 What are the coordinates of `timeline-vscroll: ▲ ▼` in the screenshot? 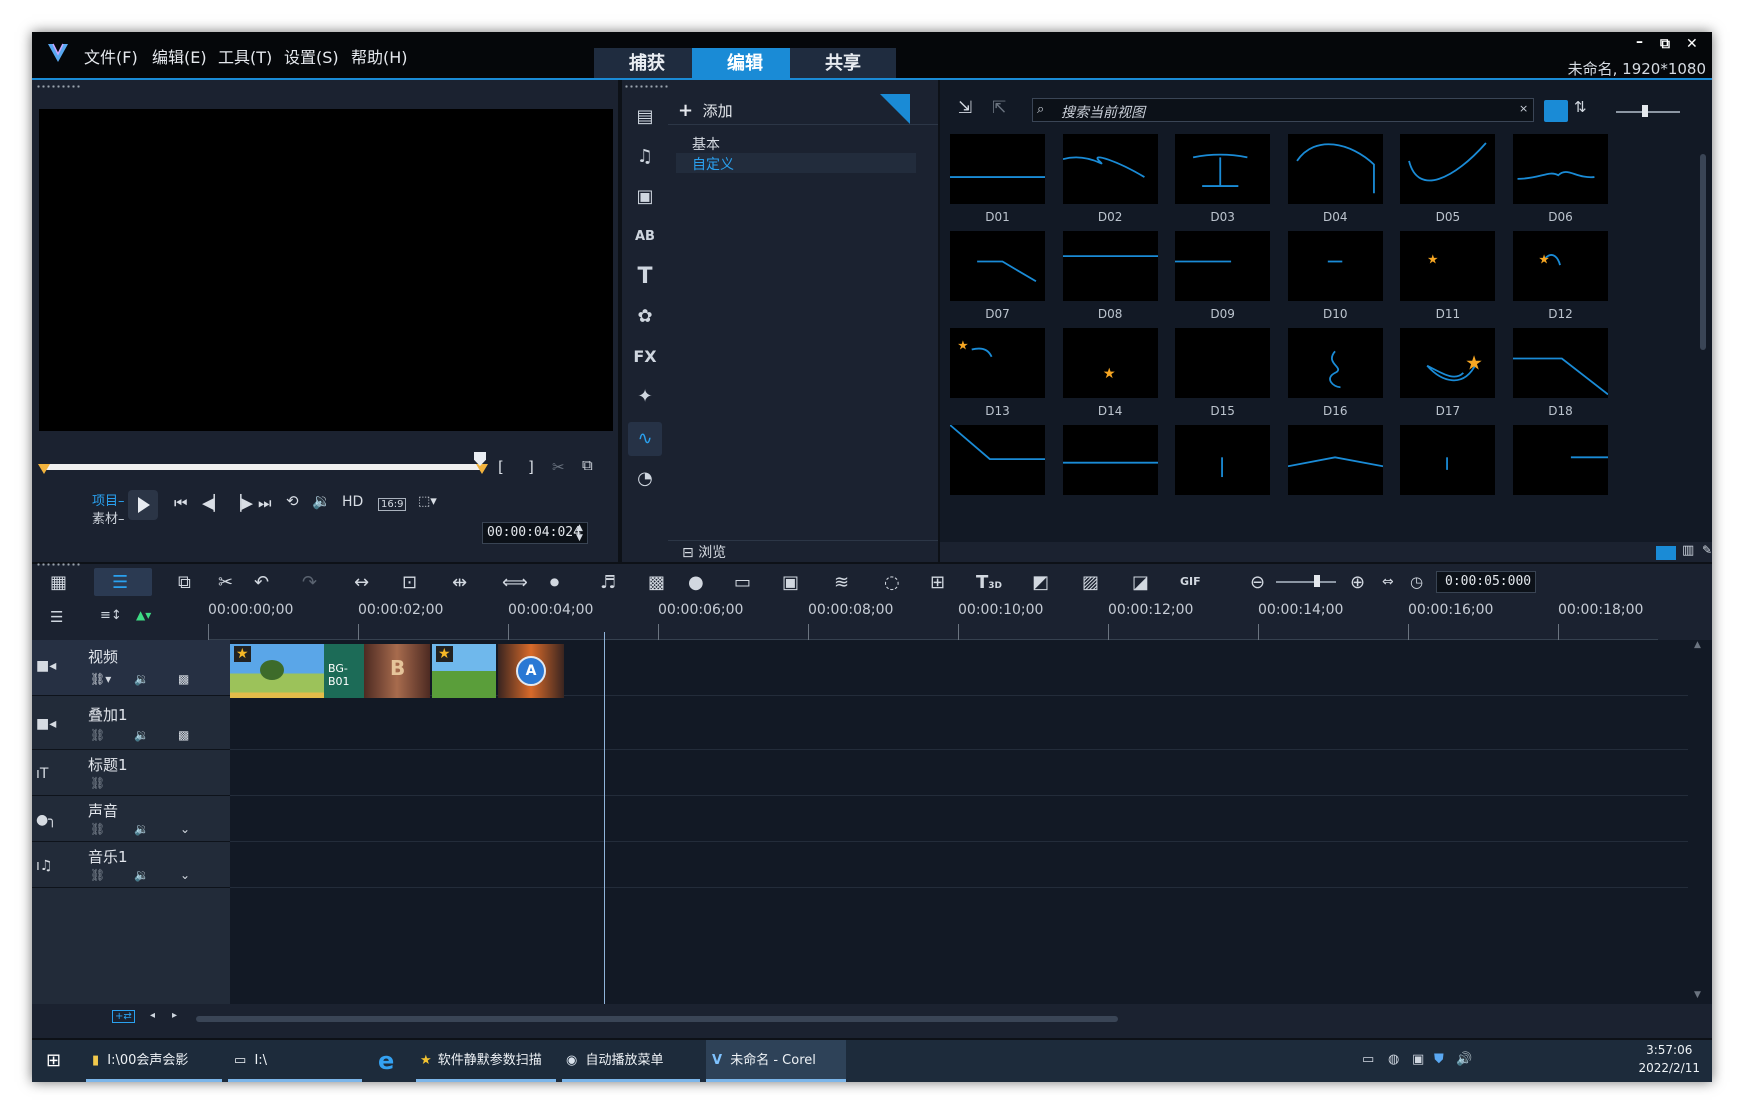 It's located at (1700, 822).